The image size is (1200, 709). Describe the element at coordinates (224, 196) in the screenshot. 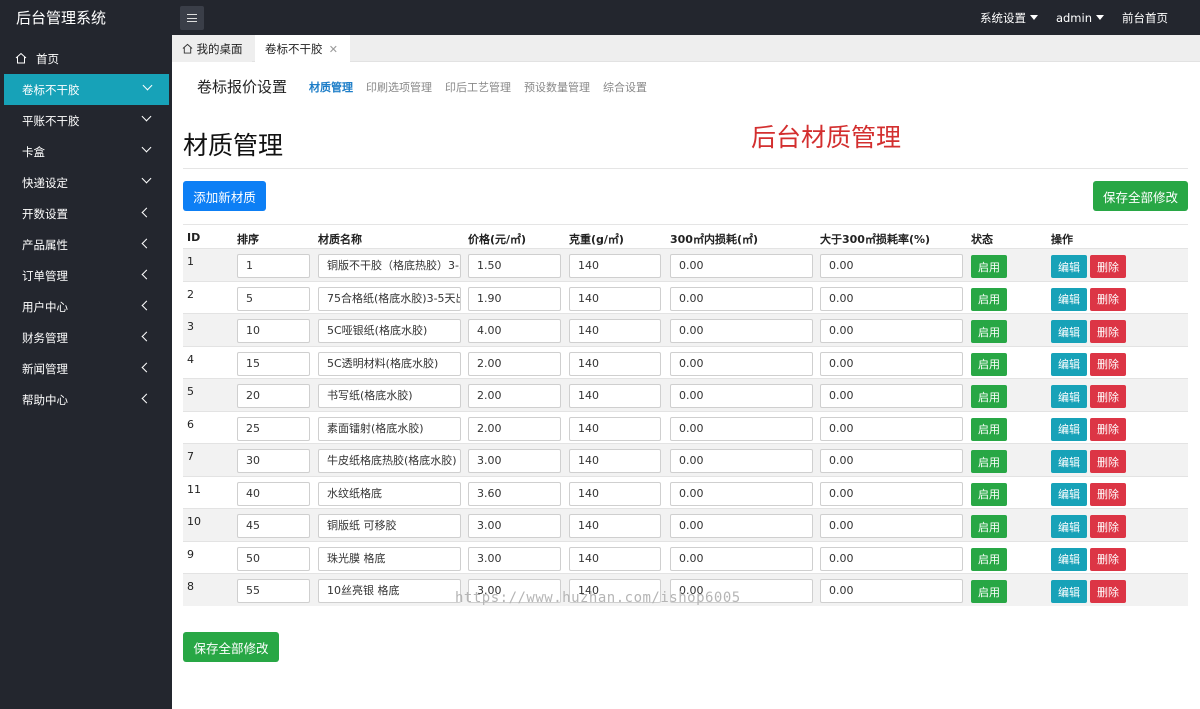

I see `add-material-button: 添加新材质` at that location.